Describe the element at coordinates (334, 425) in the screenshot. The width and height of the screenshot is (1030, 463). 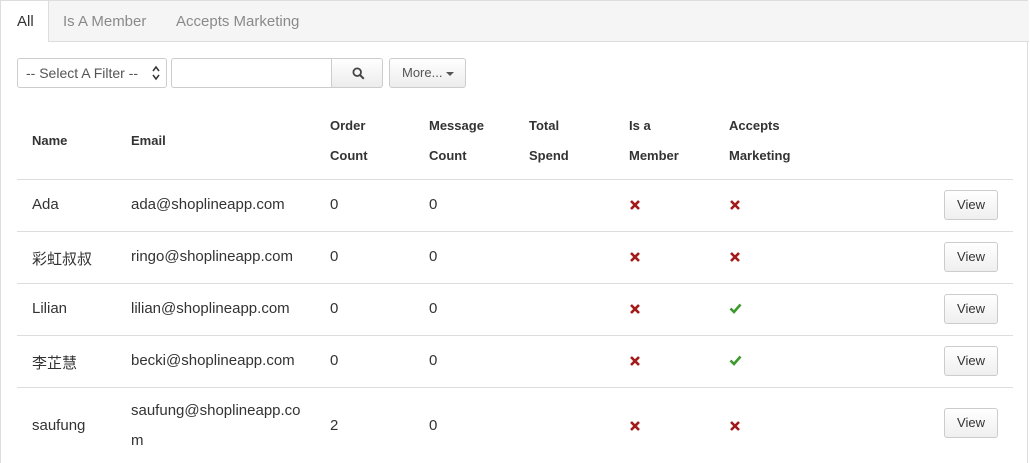
I see `row-order-count: 2` at that location.